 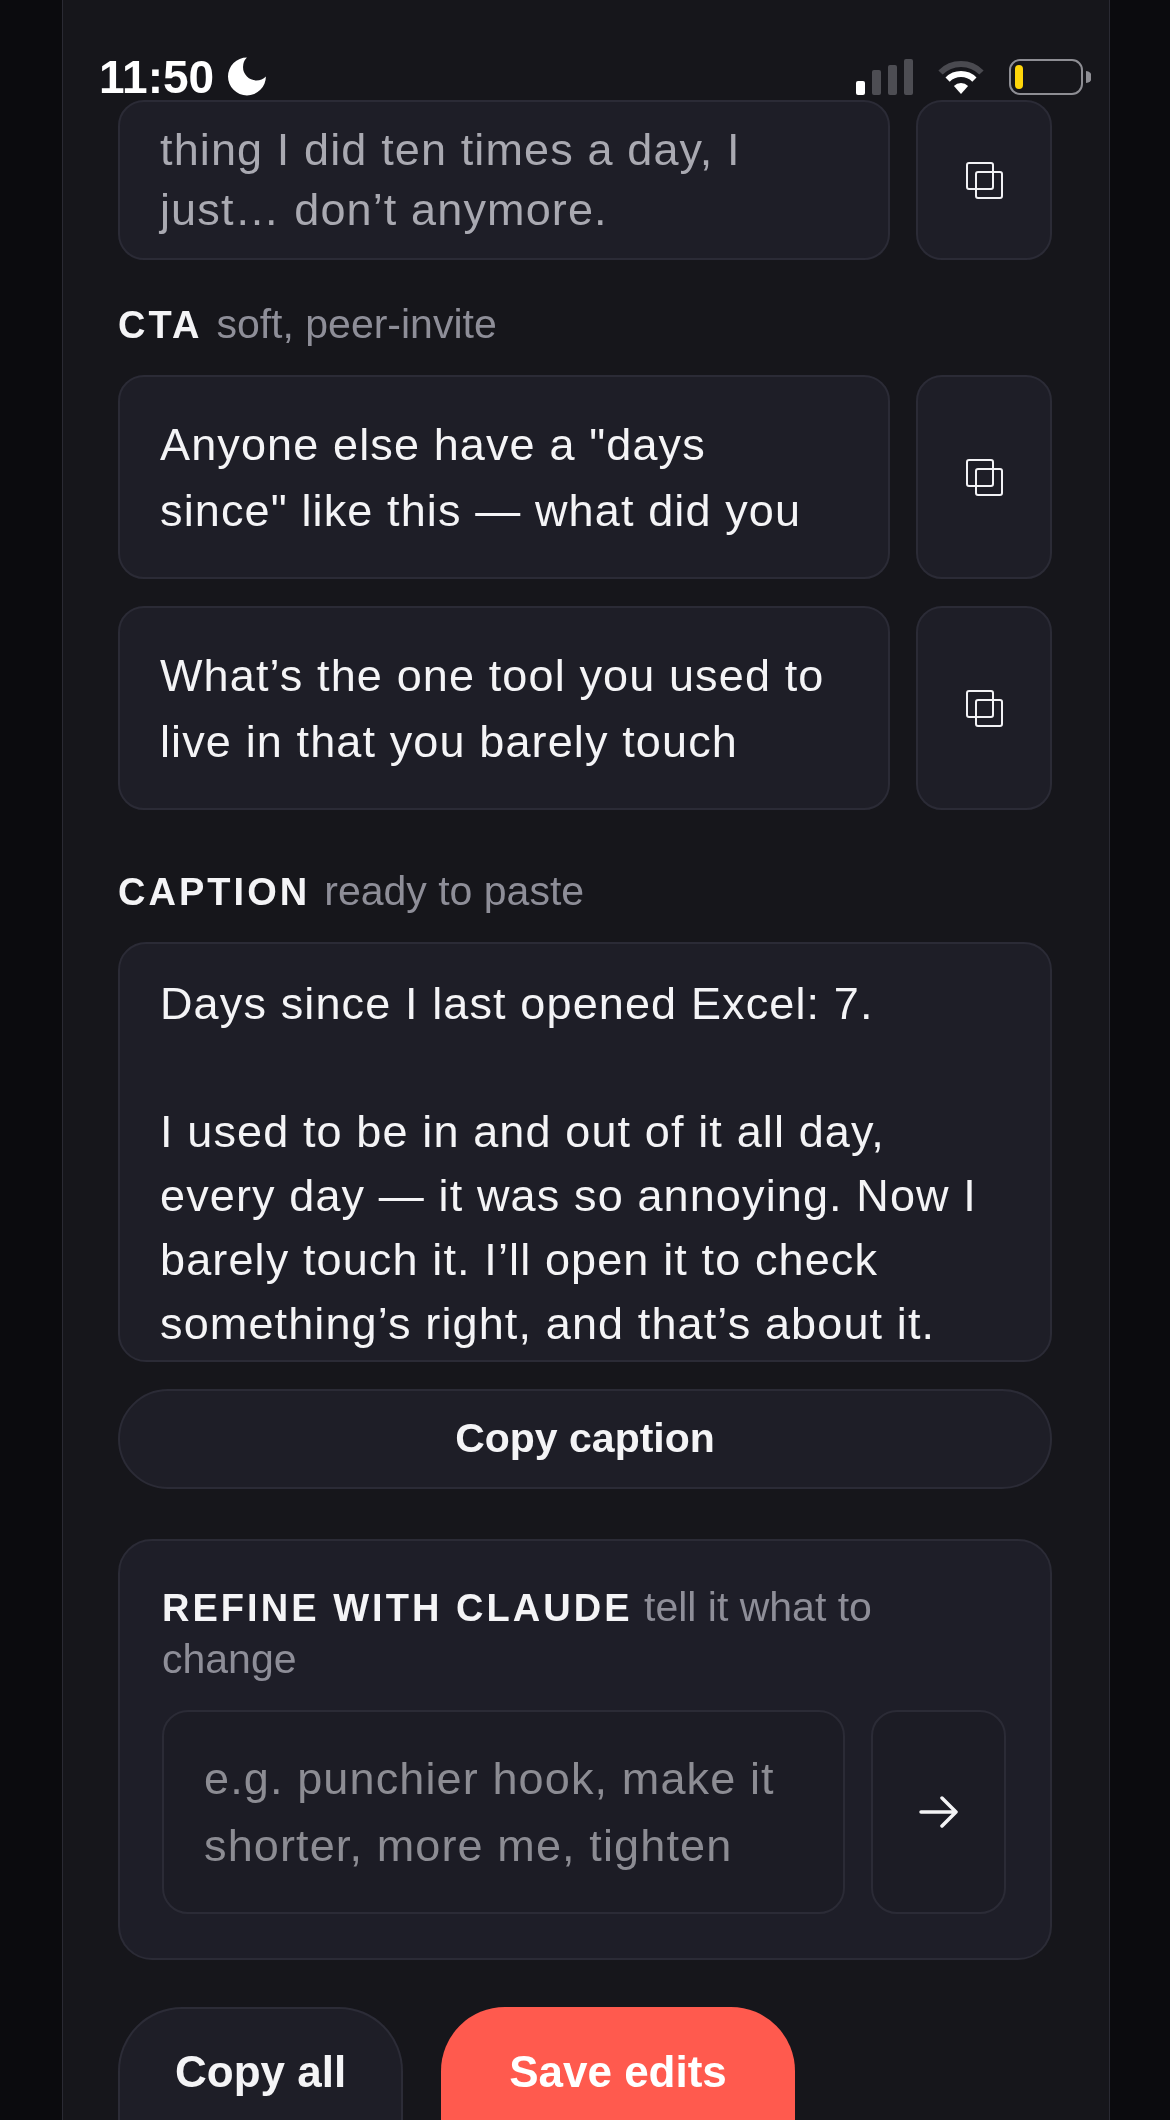 I want to click on signal-icon, so click(x=884, y=77).